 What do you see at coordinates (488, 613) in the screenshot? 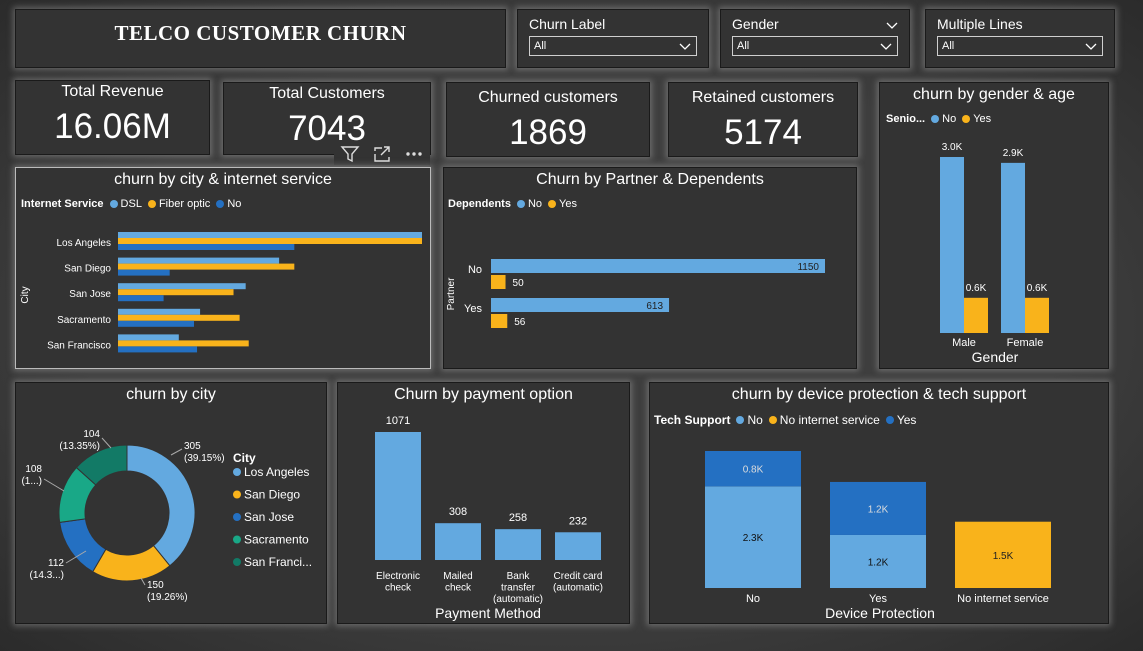
I see `axis-label: Payment Method` at bounding box center [488, 613].